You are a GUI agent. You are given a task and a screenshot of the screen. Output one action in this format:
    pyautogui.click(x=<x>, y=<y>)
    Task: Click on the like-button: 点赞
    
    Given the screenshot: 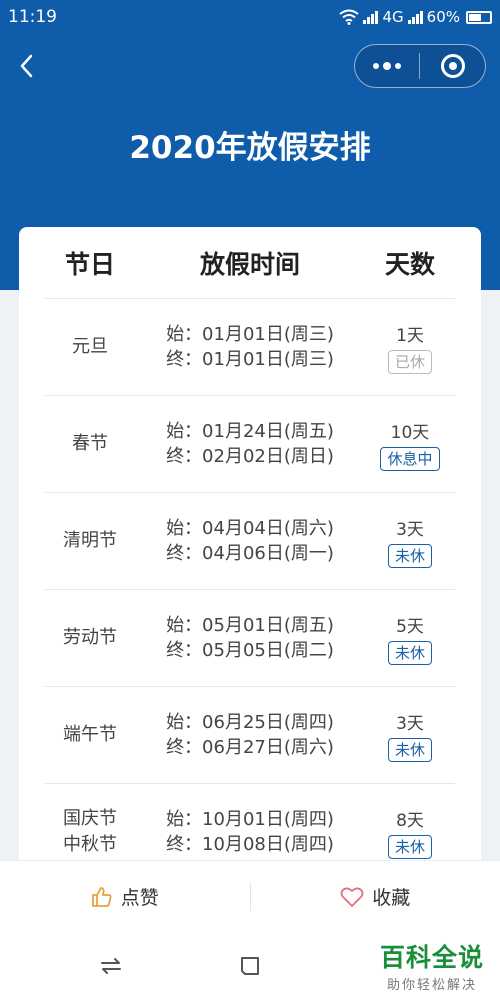 What is the action you would take?
    pyautogui.click(x=125, y=897)
    